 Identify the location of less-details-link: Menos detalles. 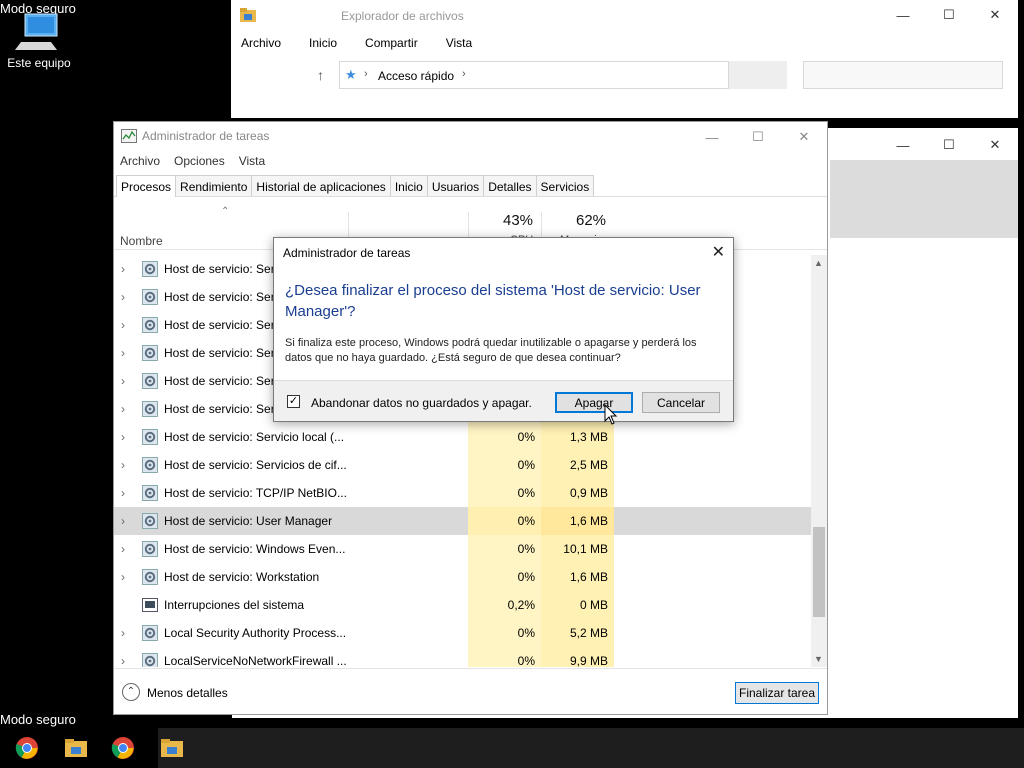
(187, 693).